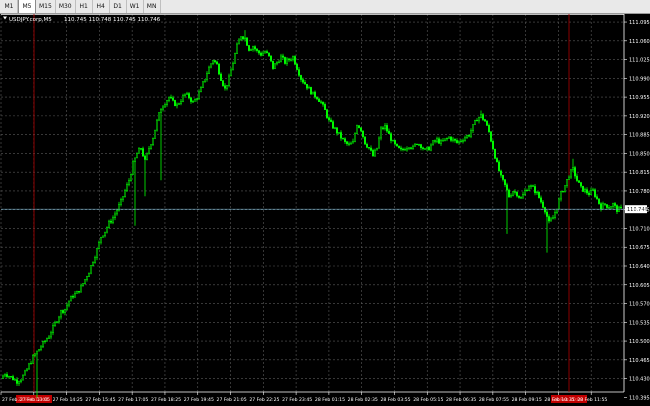 This screenshot has width=650, height=406. I want to click on timeframe-tab-mn: MN, so click(152, 6).